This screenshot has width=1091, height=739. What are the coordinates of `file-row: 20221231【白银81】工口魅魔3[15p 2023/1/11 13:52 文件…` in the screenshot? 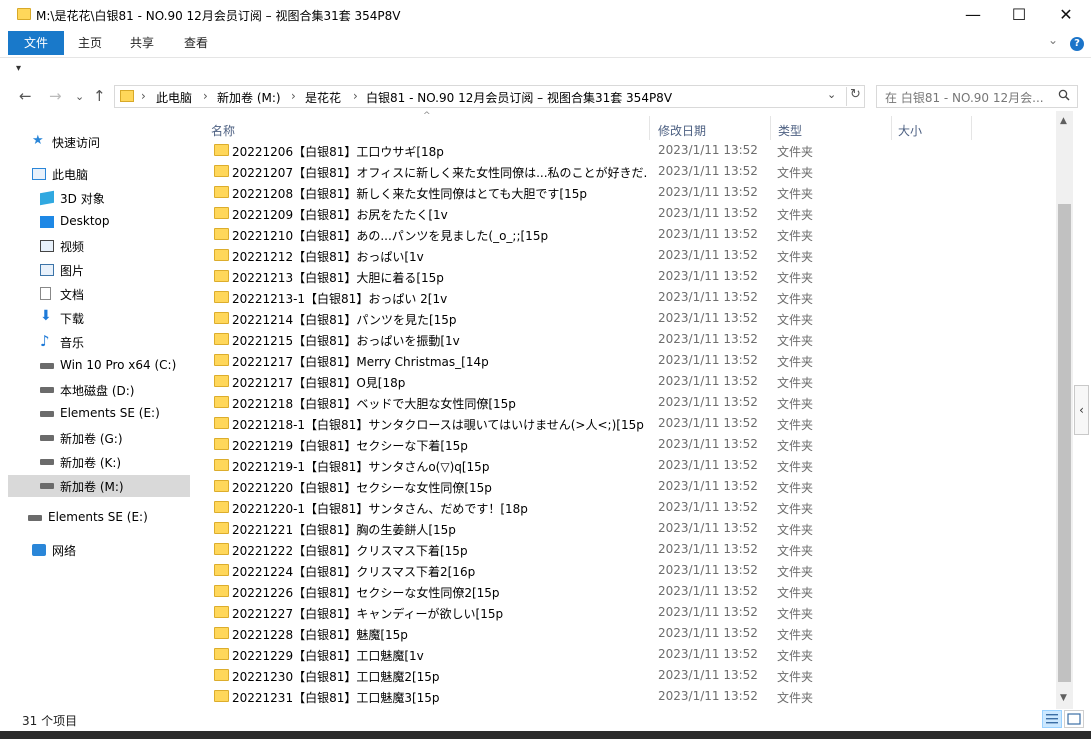 It's located at (633, 696).